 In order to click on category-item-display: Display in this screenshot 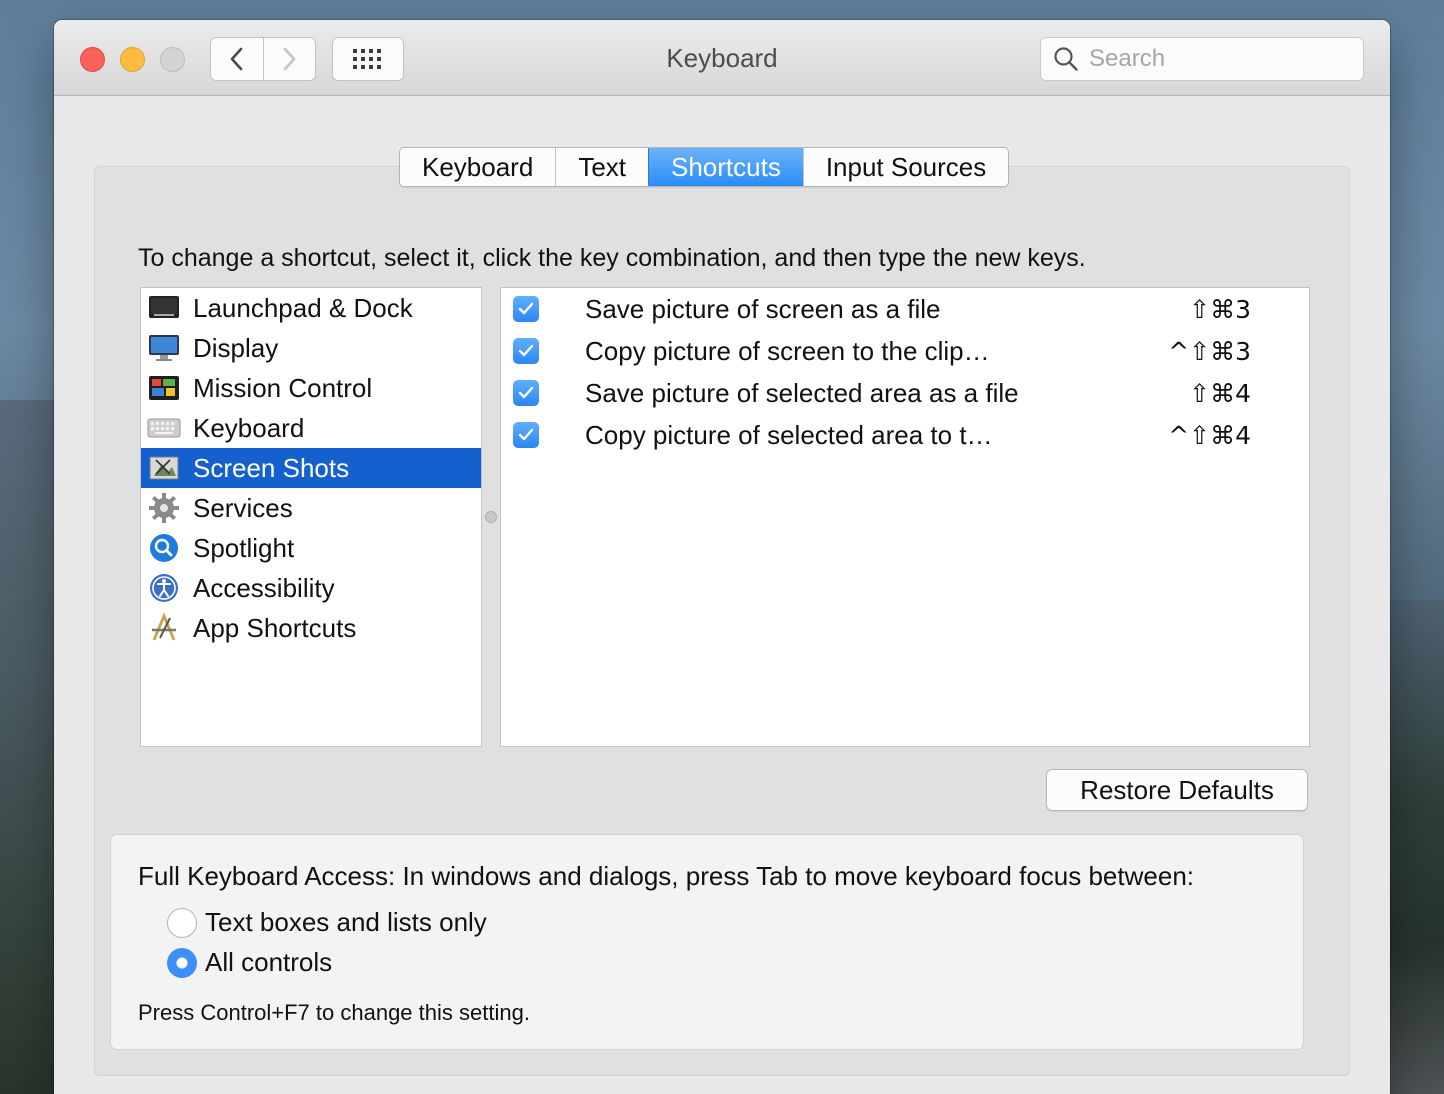, I will do `click(311, 348)`.